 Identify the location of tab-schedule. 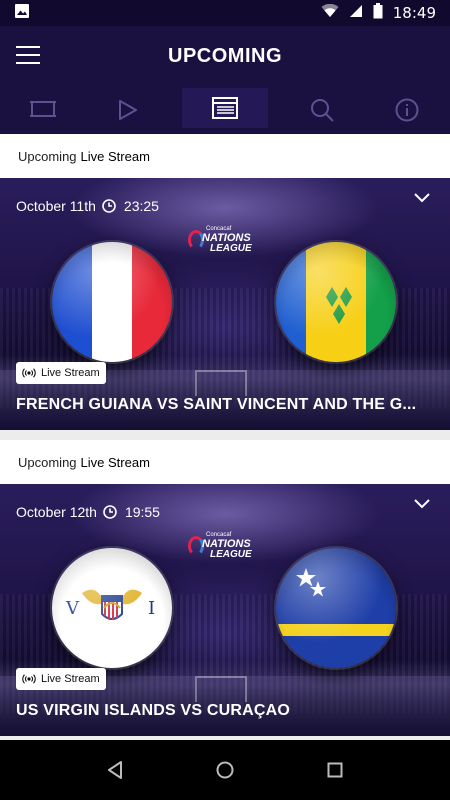
(225, 108).